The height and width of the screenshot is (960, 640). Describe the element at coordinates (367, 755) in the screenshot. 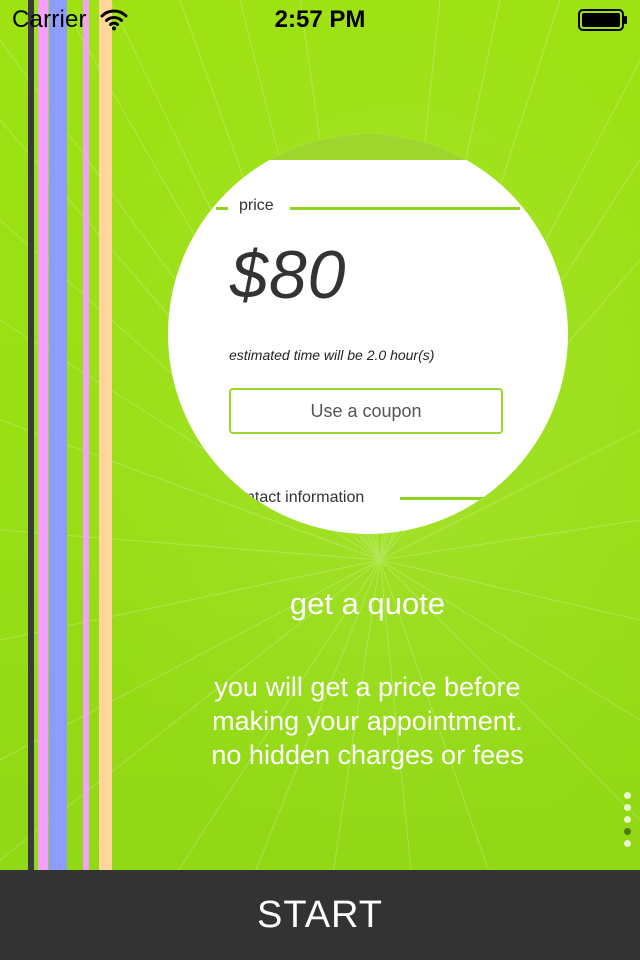

I see `description-line: no hidden charges or fees` at that location.